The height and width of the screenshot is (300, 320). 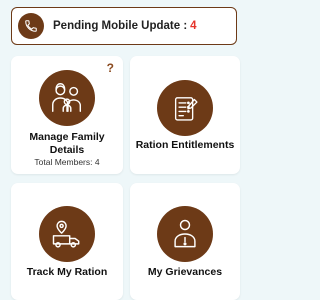 I want to click on track-my-ration-card: Track My Ration, so click(x=67, y=241).